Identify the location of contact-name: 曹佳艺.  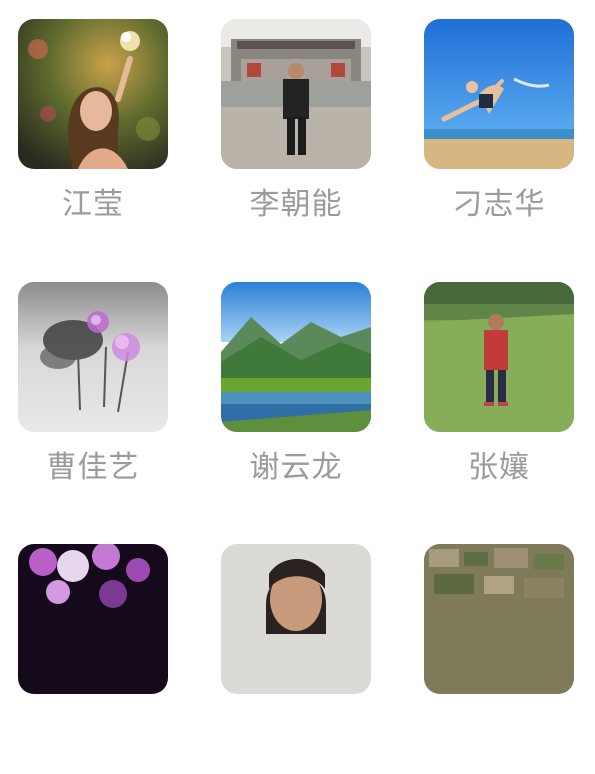
(93, 468).